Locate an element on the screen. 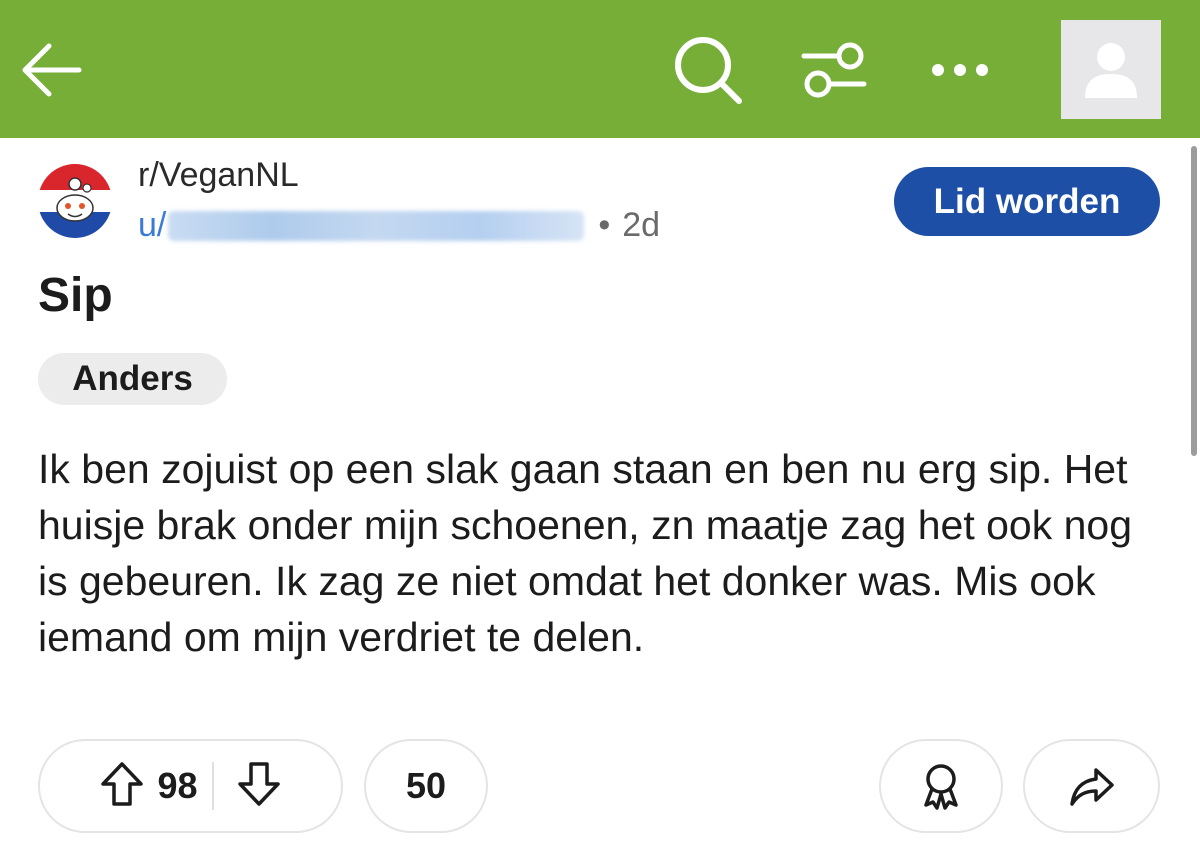  search-button is located at coordinates (708, 70).